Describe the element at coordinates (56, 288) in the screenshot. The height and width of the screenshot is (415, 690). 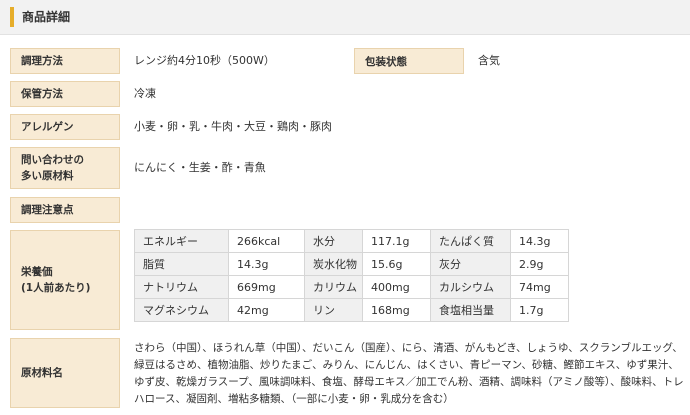
I see `nutrition-label-line2: (1人前あたり)` at that location.